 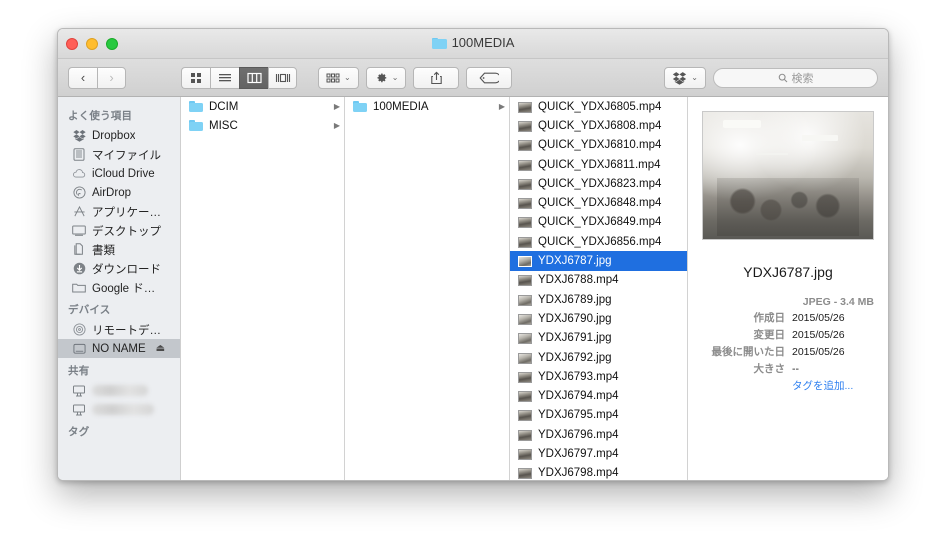 I want to click on sidebar-item-desktop: デスクトップ, so click(x=119, y=230).